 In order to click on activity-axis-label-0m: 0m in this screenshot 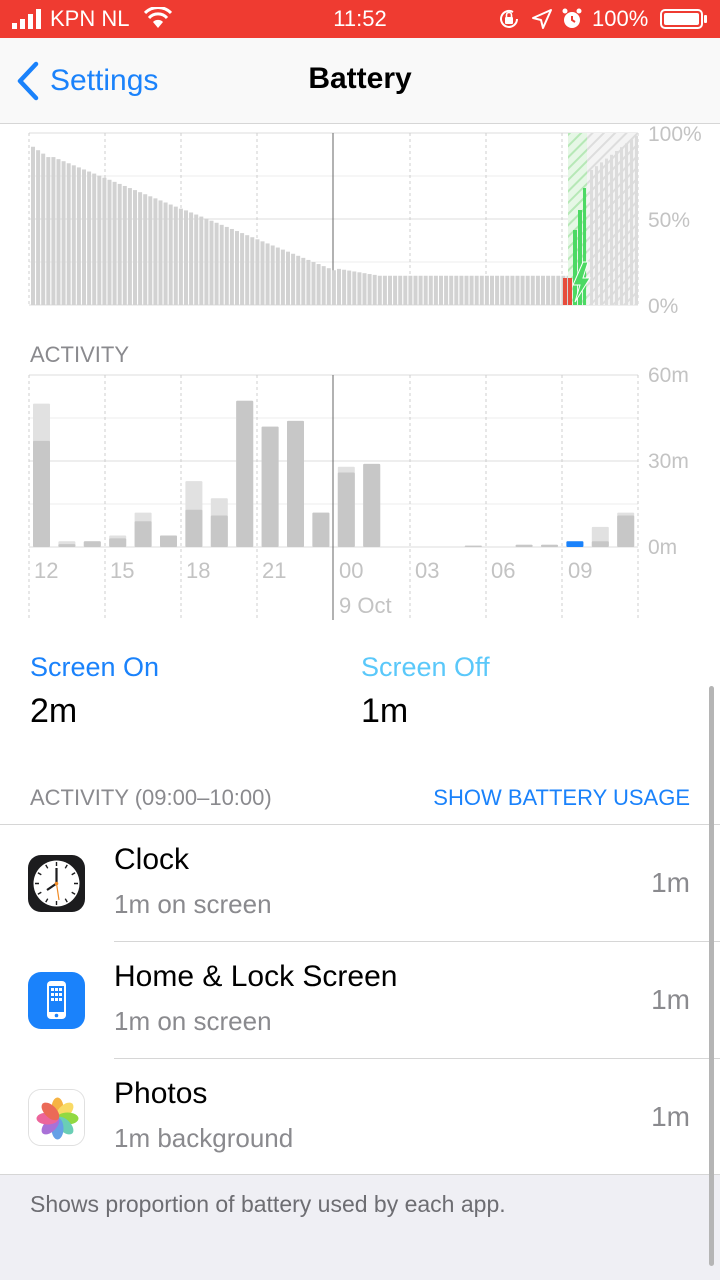, I will do `click(662, 547)`.